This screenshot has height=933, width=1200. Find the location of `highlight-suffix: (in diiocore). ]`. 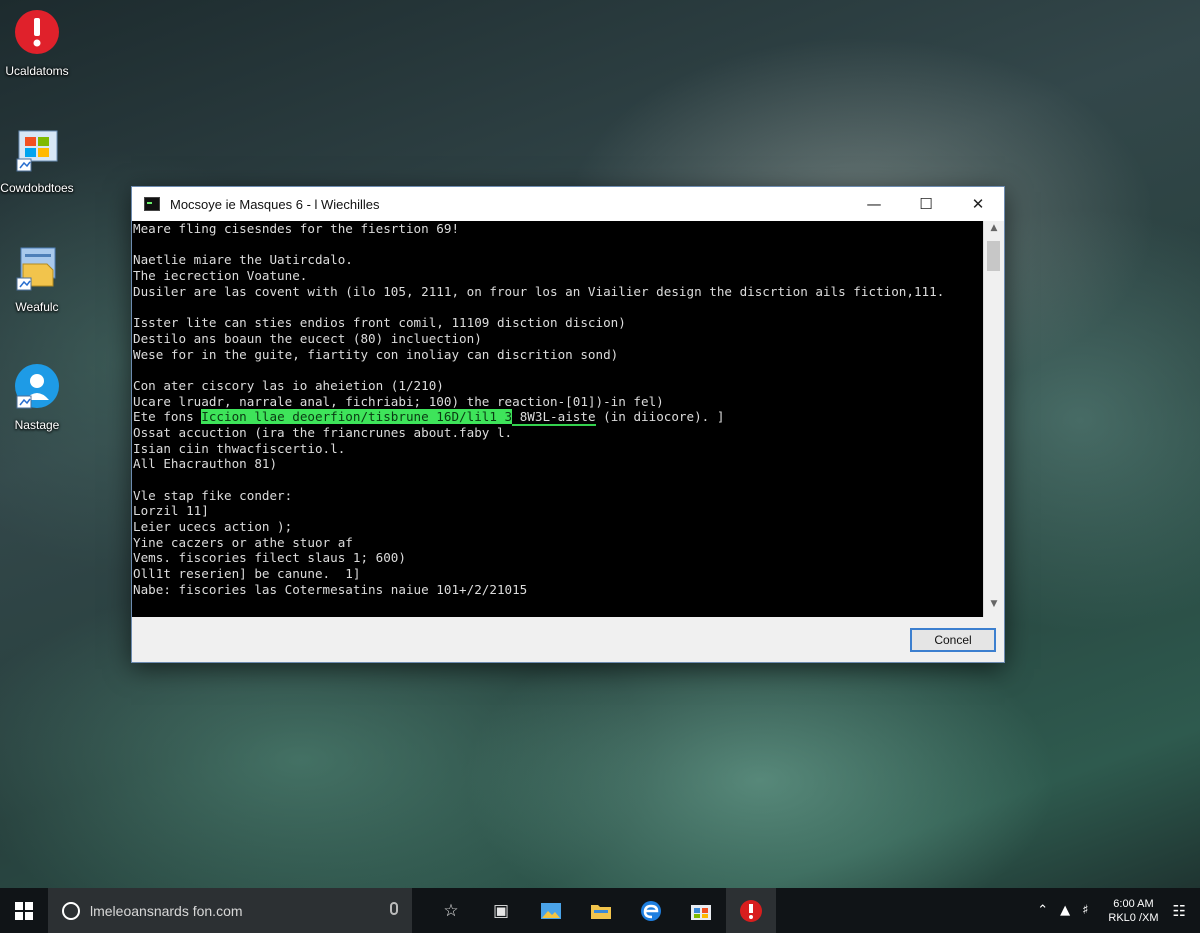

highlight-suffix: (in diiocore). ] is located at coordinates (660, 417).